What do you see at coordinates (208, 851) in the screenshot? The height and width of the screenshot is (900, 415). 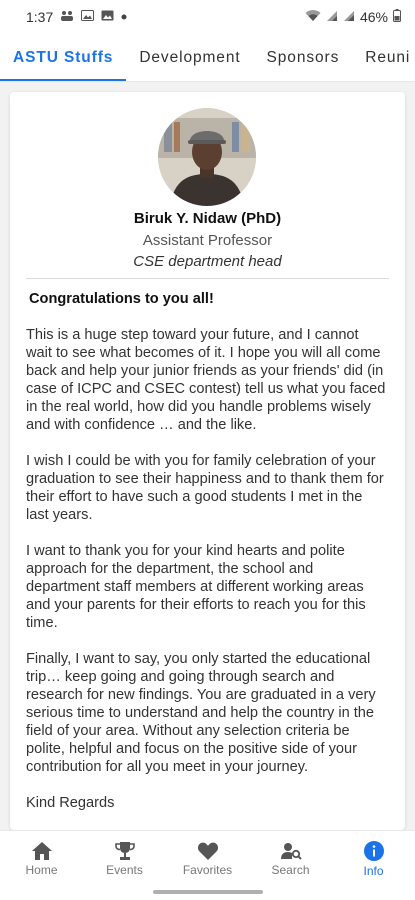 I see `heart-icon` at bounding box center [208, 851].